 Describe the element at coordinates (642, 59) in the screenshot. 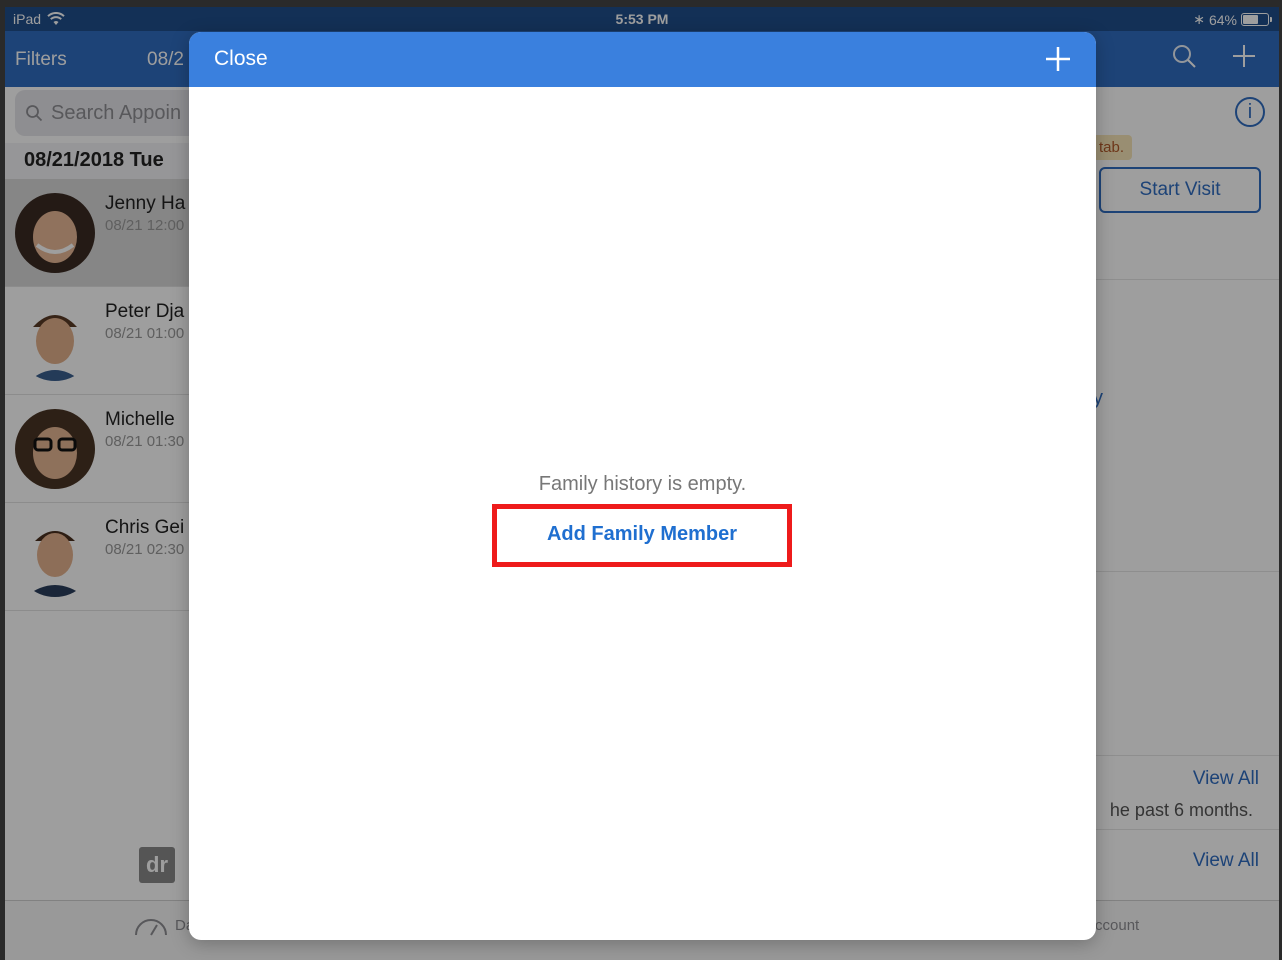

I see `modal-header: Close` at that location.